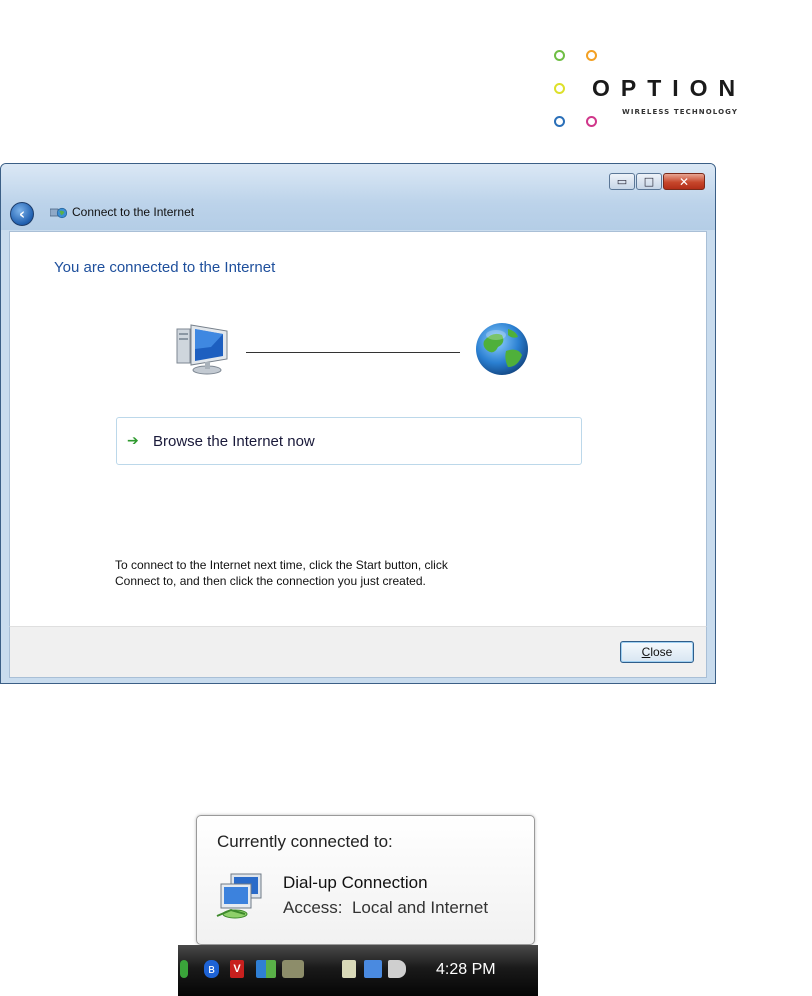  Describe the element at coordinates (211, 969) in the screenshot. I see `bluetooth-icon: ʙ` at that location.